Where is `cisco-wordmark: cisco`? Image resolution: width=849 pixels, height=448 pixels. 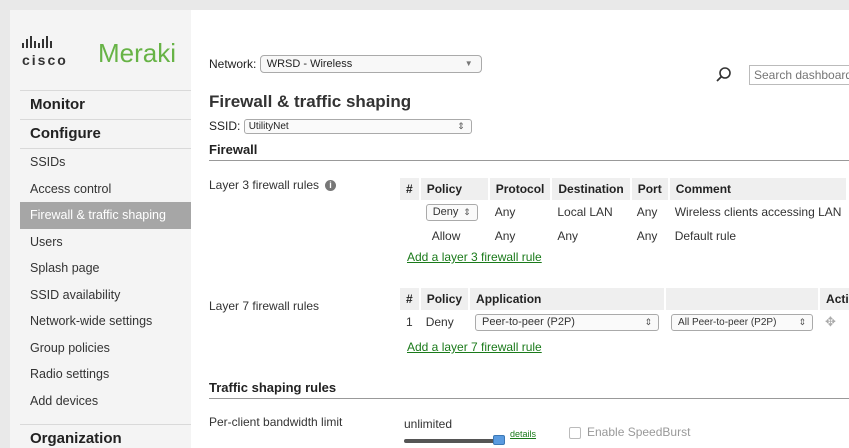 cisco-wordmark: cisco is located at coordinates (45, 60).